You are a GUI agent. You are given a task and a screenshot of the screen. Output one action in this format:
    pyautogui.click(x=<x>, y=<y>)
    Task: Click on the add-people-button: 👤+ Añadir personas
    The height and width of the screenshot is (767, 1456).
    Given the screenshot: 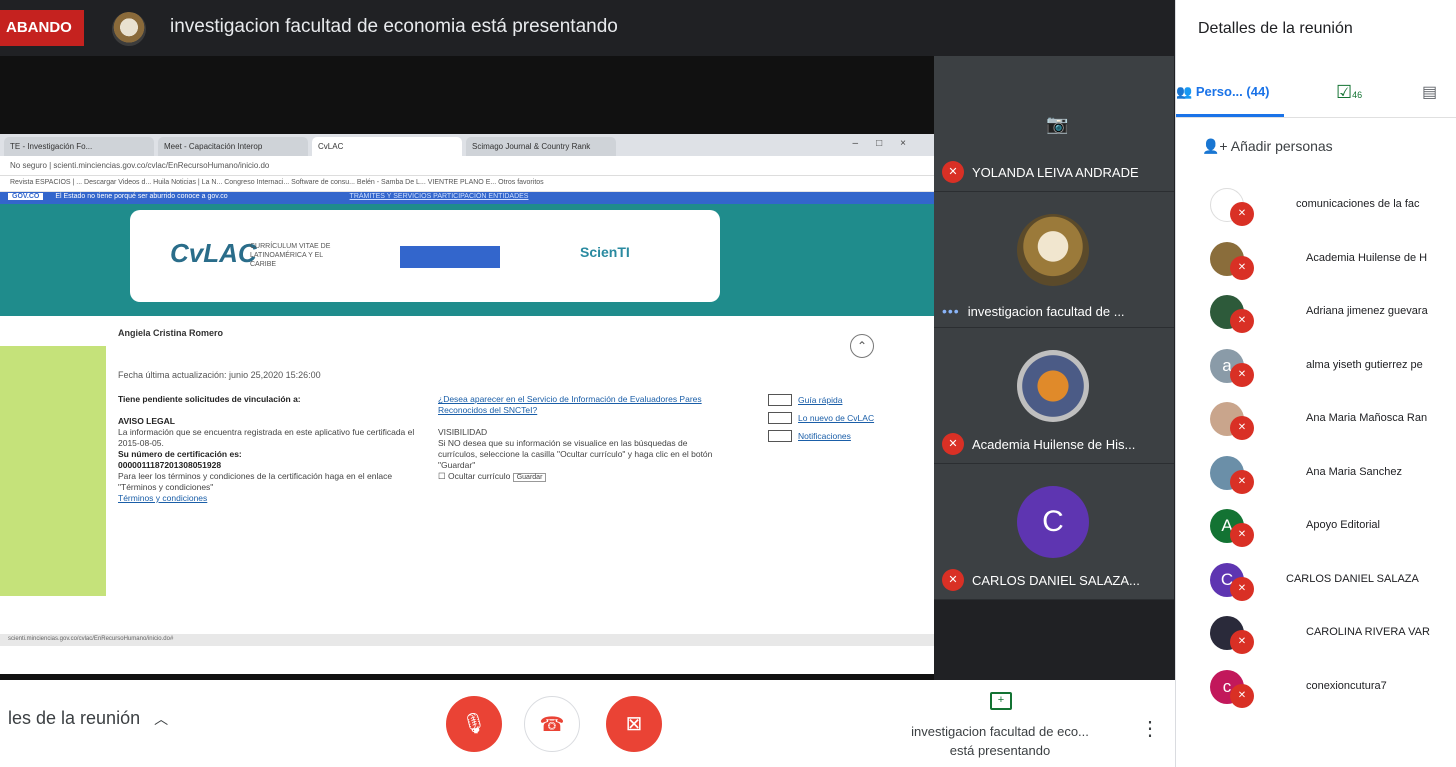 What is the action you would take?
    pyautogui.click(x=1267, y=146)
    